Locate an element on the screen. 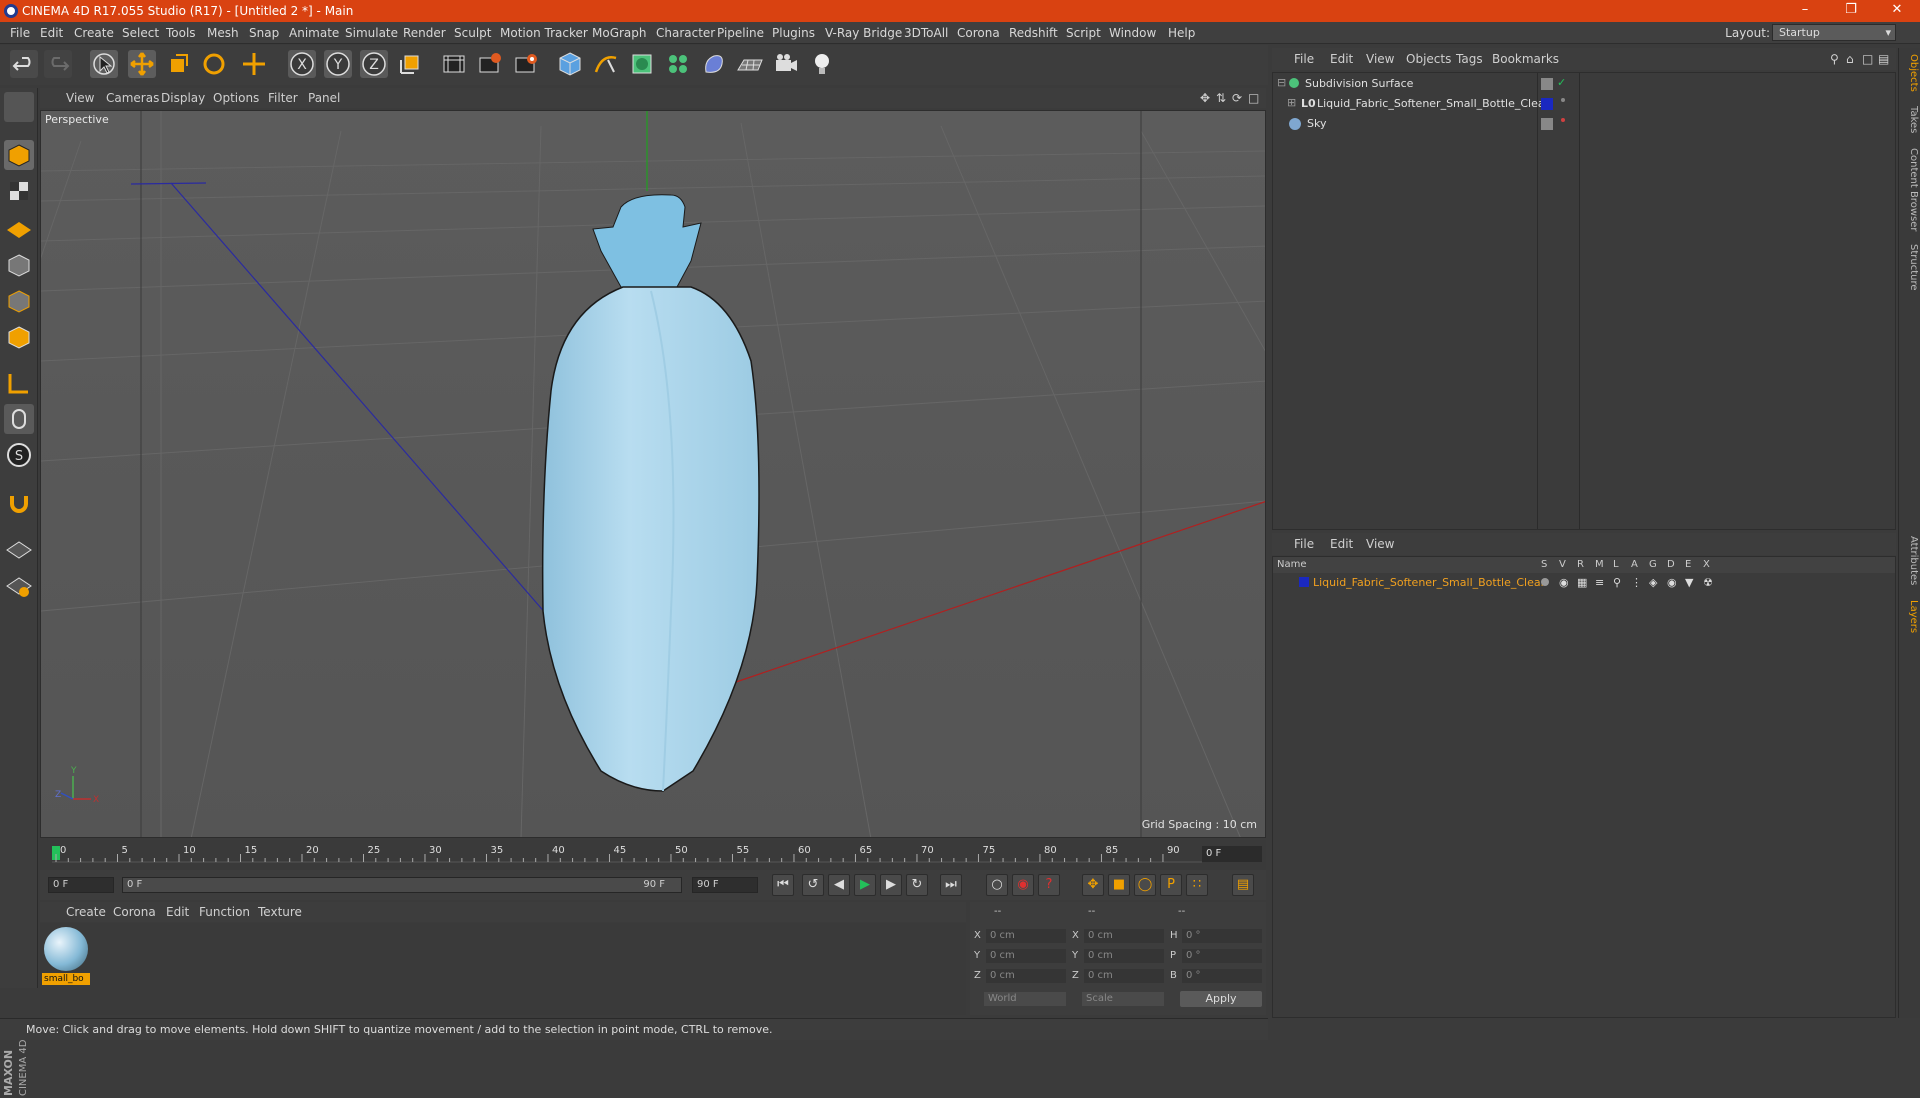 The height and width of the screenshot is (1098, 1920). rotation-h-field: 0 ° is located at coordinates (1222, 936).